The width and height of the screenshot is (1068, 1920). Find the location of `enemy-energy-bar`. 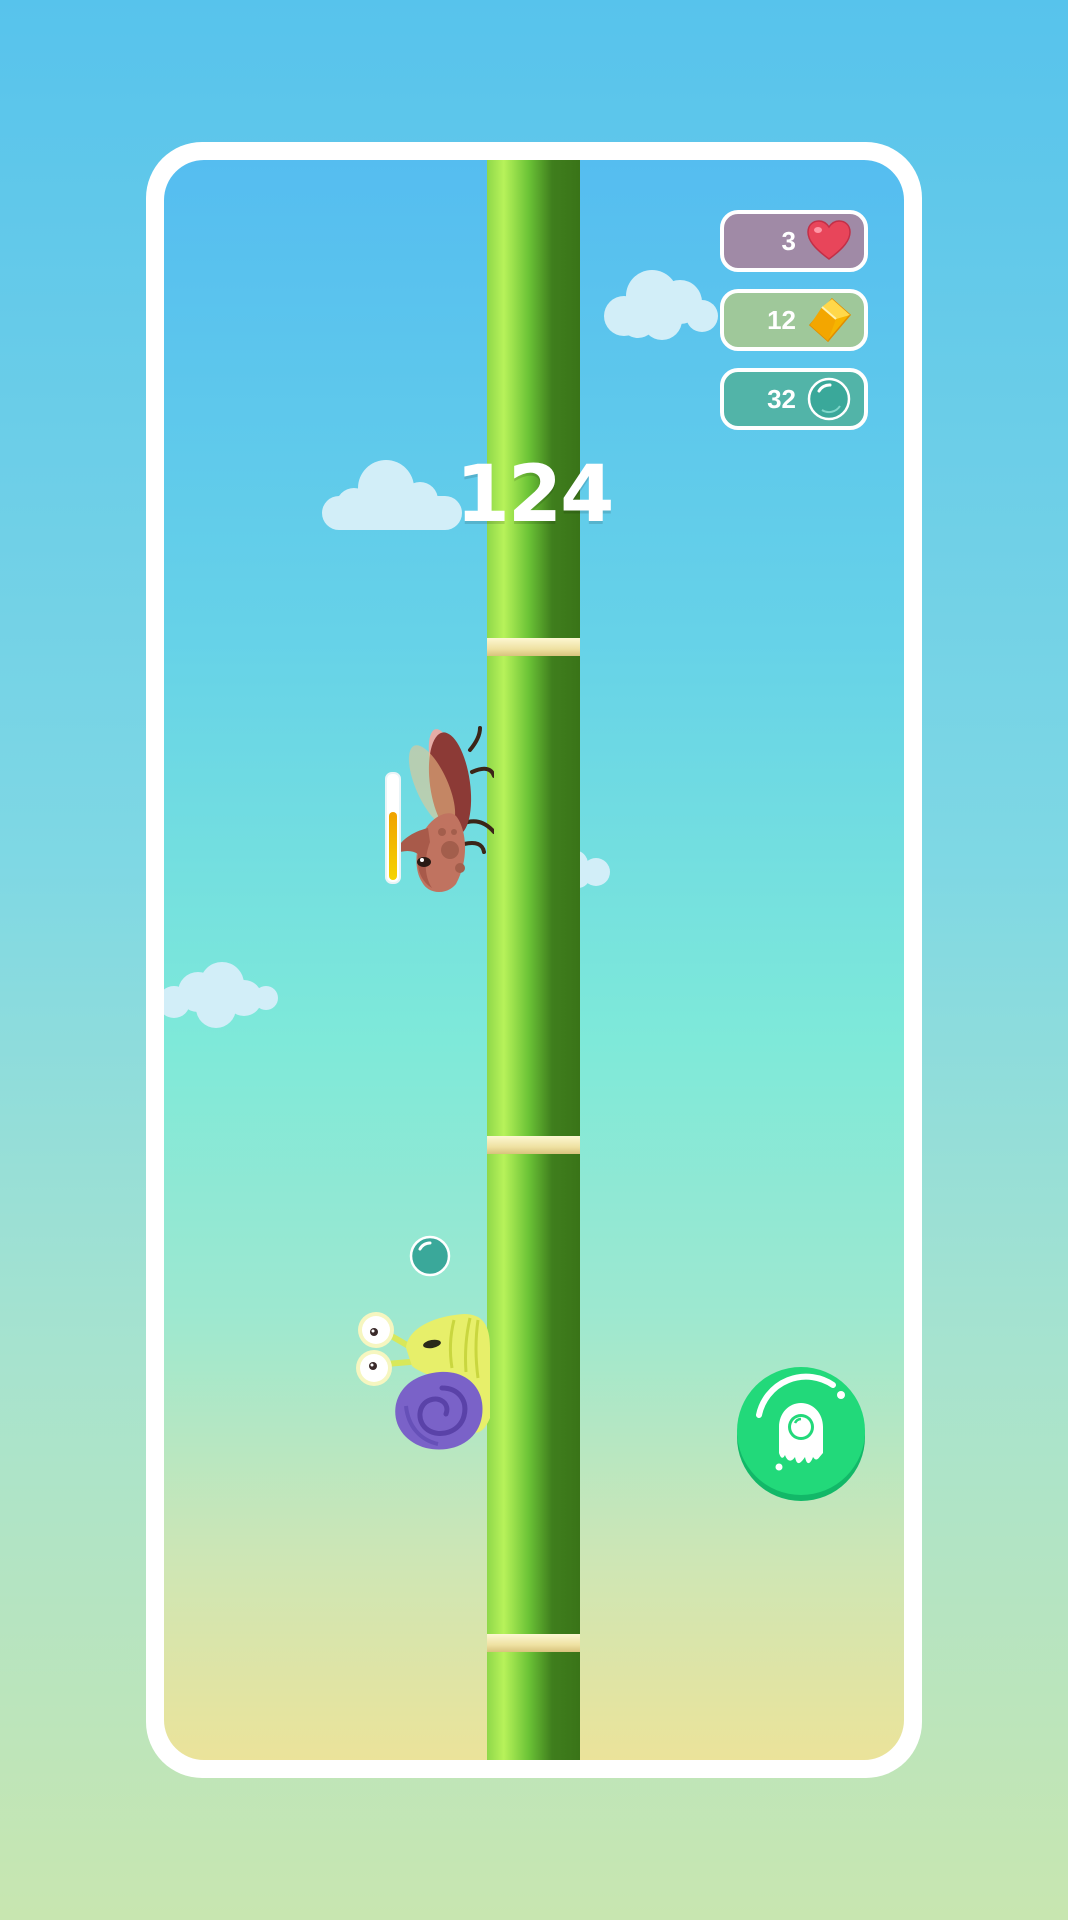

enemy-energy-bar is located at coordinates (393, 828).